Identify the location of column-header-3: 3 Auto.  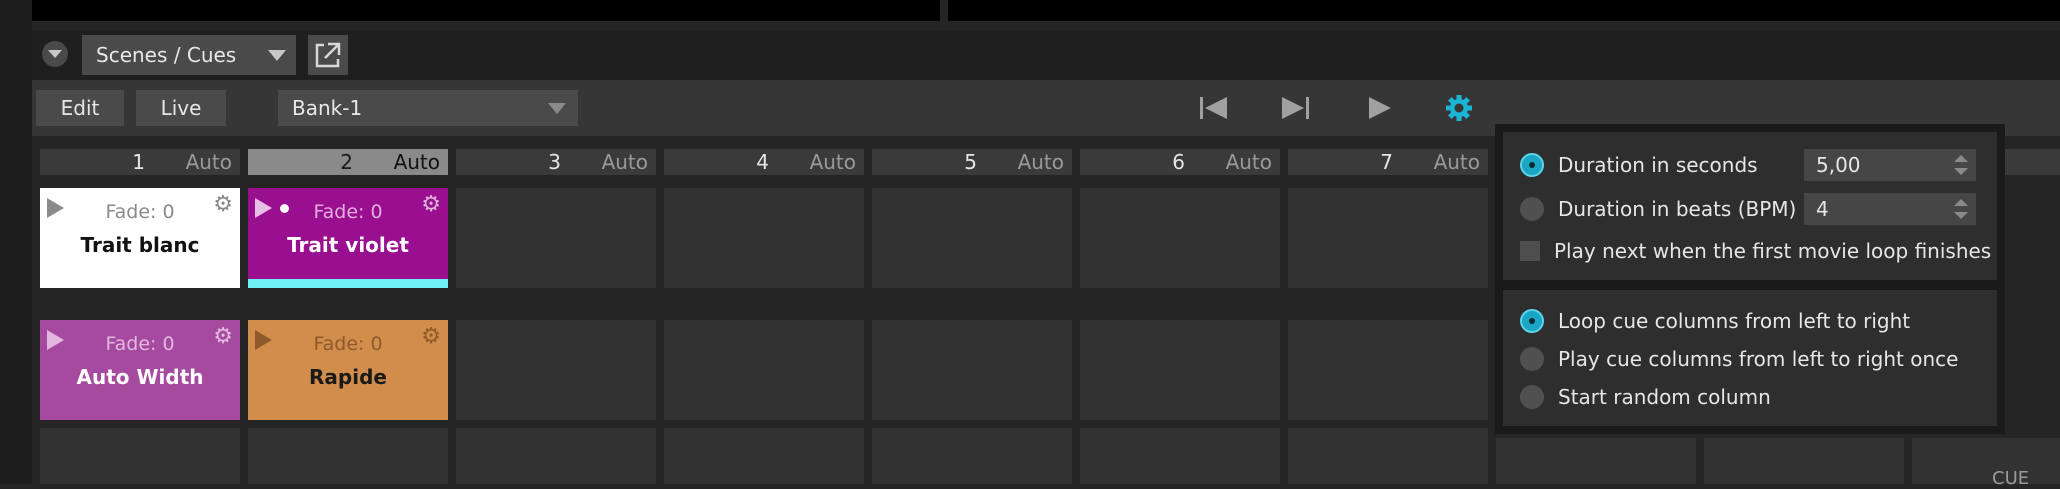
(556, 162).